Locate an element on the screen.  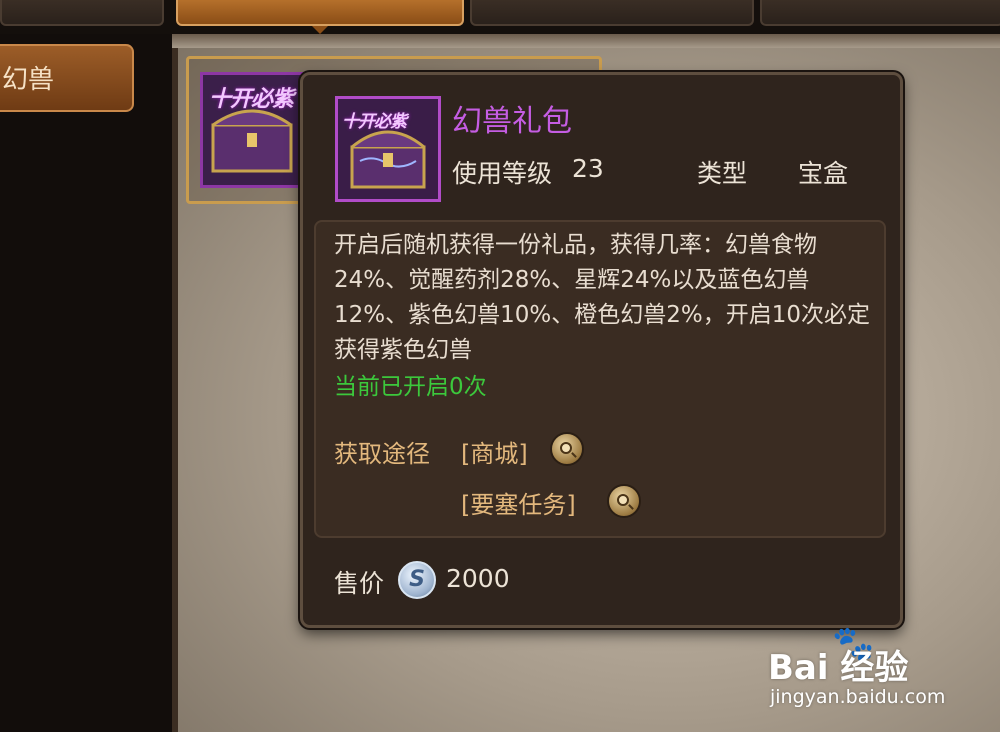
top-tab-active is located at coordinates (320, 17).